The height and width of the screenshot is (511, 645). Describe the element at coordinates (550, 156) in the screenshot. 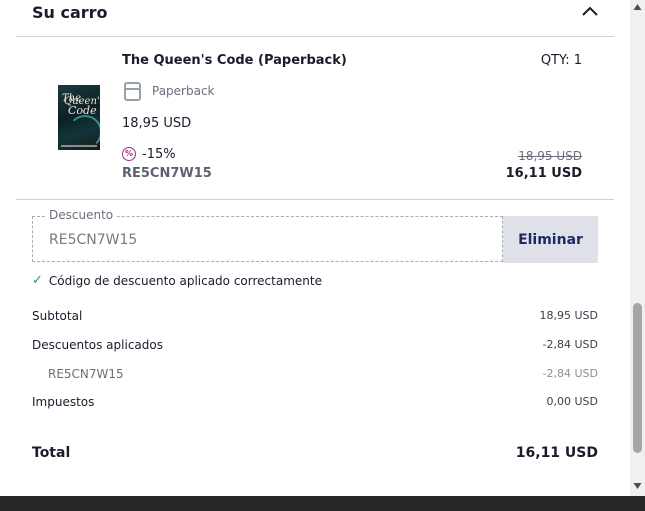

I see `original-price: 18,95 USD` at that location.